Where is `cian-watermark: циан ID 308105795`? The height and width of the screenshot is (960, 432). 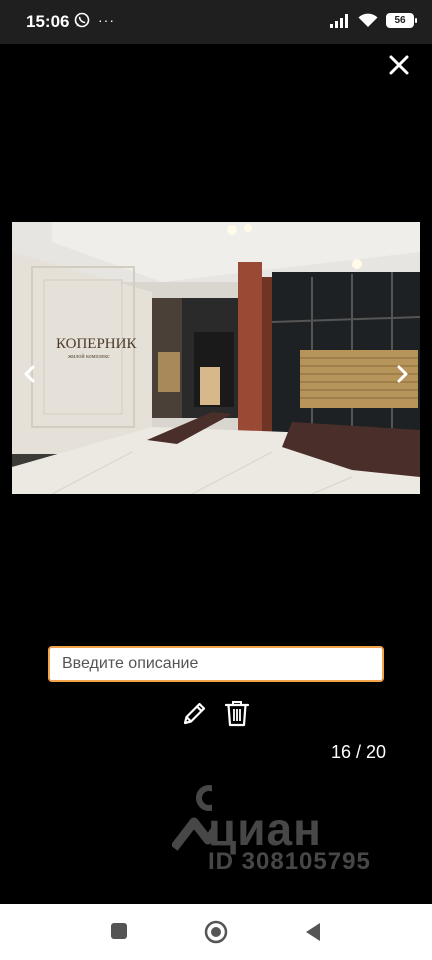 cian-watermark: циан ID 308105795 is located at coordinates (287, 832).